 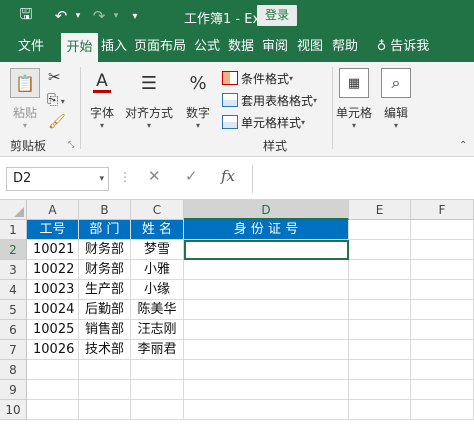 I want to click on tab-view: 视图, so click(x=310, y=47).